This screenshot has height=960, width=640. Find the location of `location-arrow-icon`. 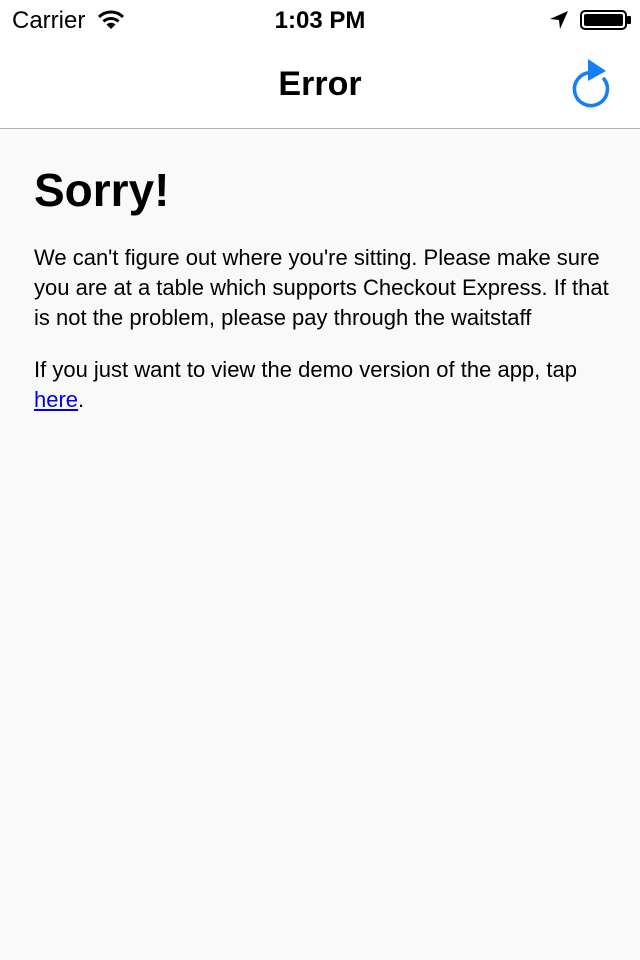

location-arrow-icon is located at coordinates (559, 20).